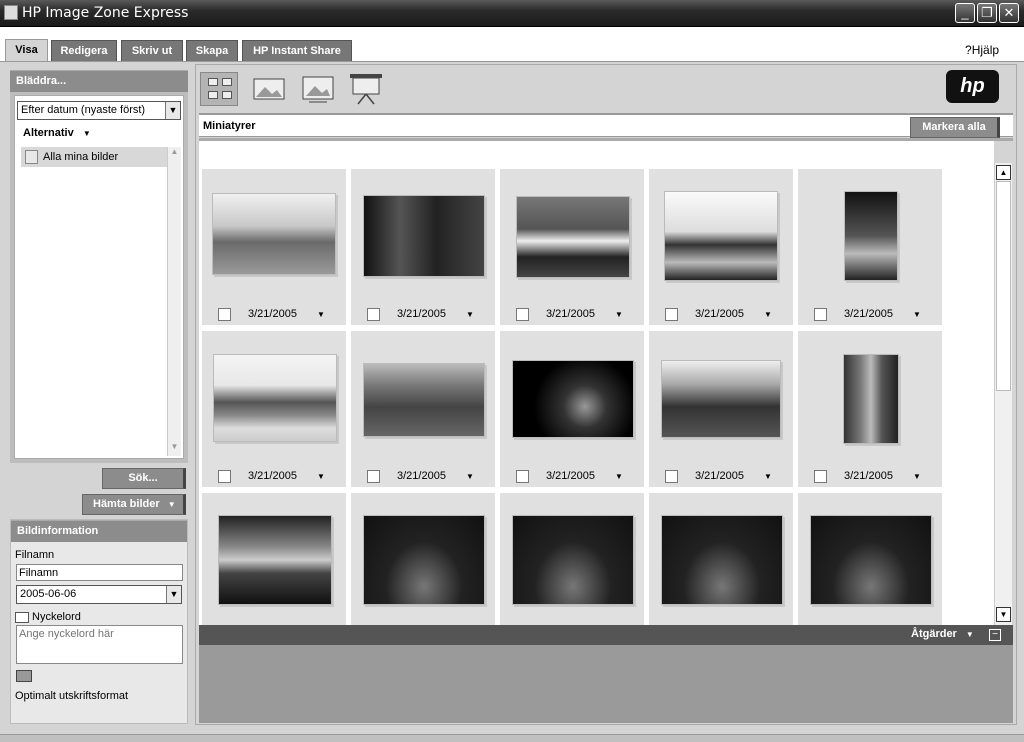 Image resolution: width=1024 pixels, height=742 pixels. Describe the element at coordinates (512, 13) in the screenshot. I see `title-bar: HP Image Zone Express _ ❐ ✕` at that location.